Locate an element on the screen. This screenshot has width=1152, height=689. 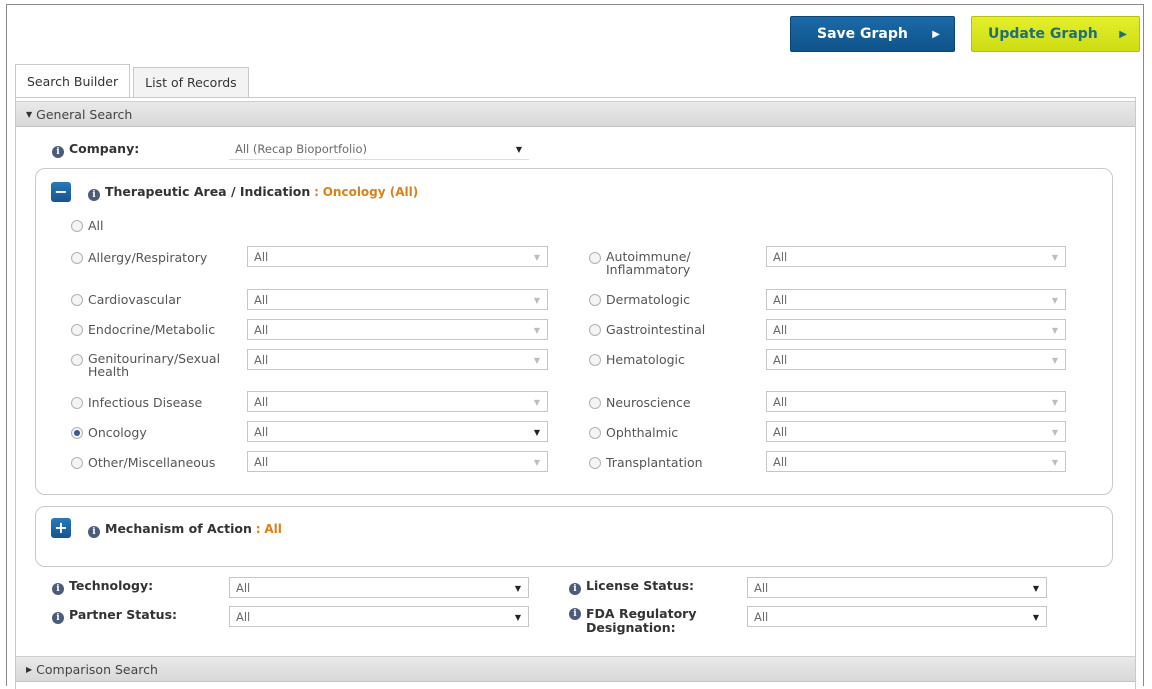
company-label-wrap: i Company: is located at coordinates (95, 149).